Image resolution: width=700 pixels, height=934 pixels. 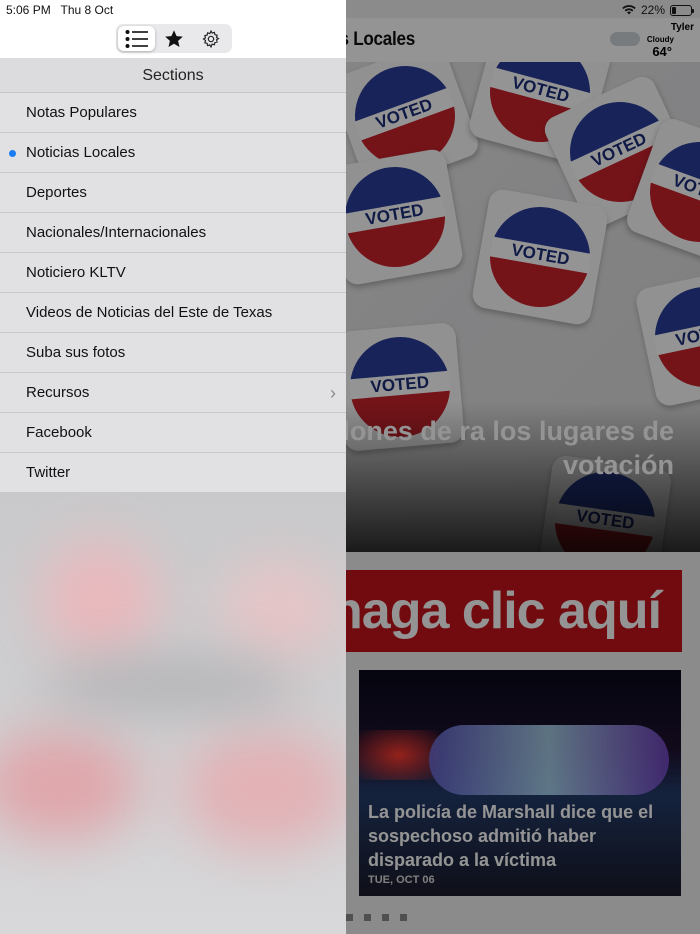 I want to click on section-item-deportes: Deportes, so click(x=173, y=193).